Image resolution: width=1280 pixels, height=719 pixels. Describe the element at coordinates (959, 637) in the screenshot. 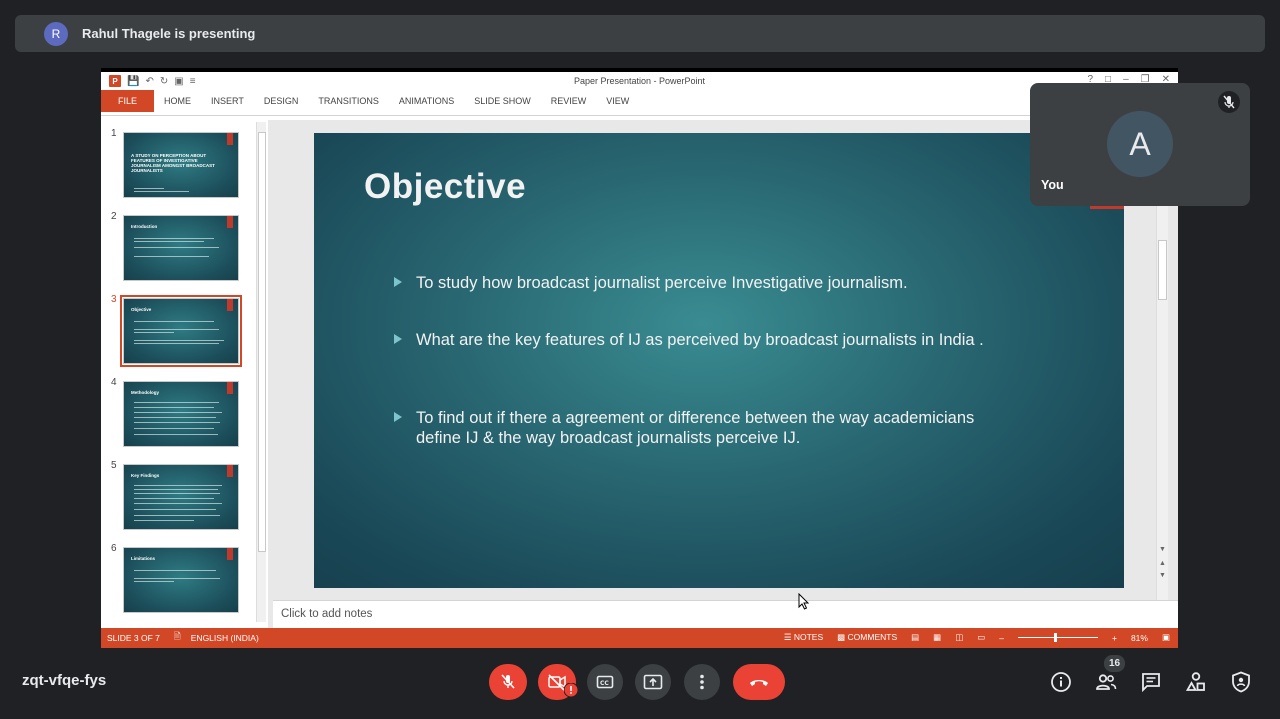

I see `reading-view-icon: ◫` at that location.